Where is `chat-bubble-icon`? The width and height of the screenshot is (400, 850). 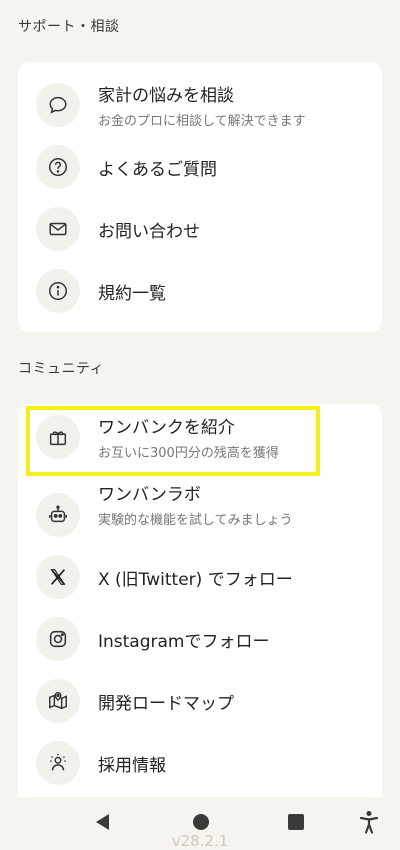 chat-bubble-icon is located at coordinates (58, 105).